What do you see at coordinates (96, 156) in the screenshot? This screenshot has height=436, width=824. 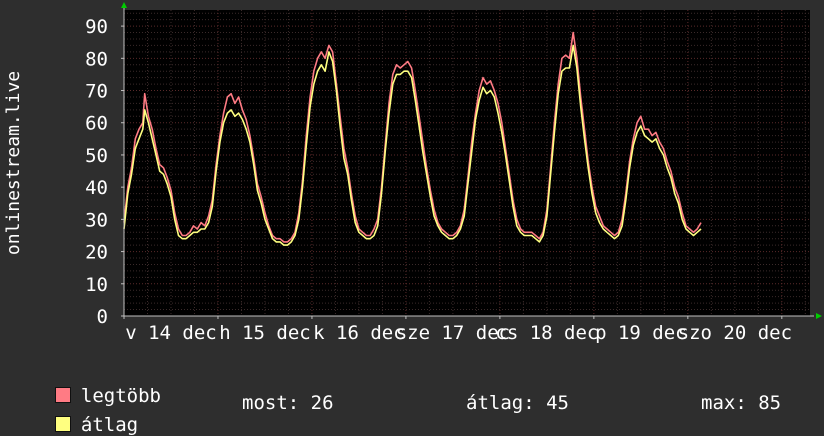 I see `y-tick-label: 50` at bounding box center [96, 156].